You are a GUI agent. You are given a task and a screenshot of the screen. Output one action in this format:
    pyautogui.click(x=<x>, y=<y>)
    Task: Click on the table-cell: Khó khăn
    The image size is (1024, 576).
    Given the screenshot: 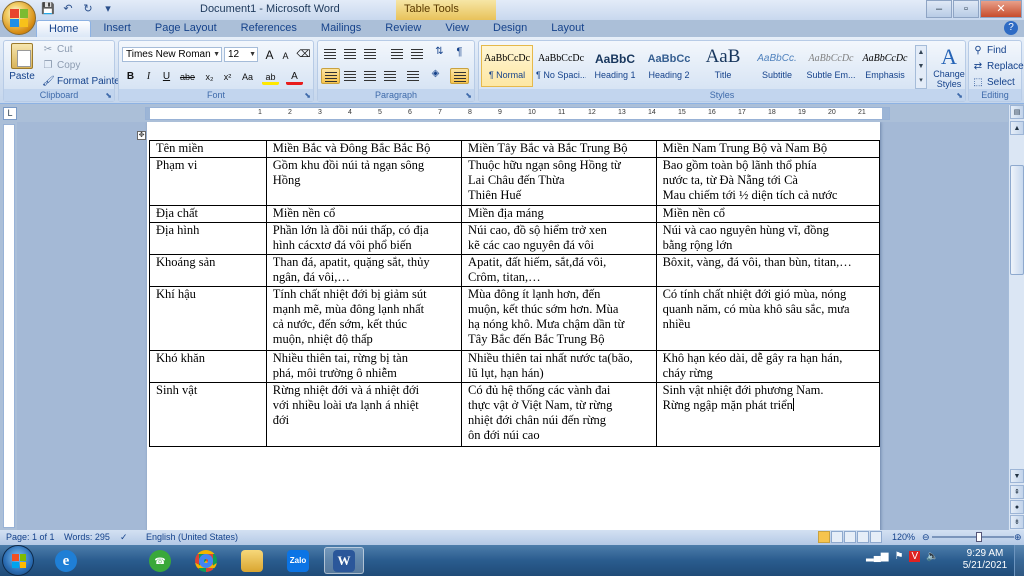 What is the action you would take?
    pyautogui.click(x=208, y=366)
    